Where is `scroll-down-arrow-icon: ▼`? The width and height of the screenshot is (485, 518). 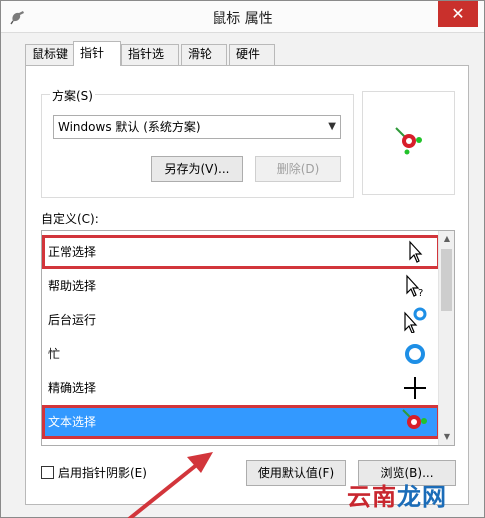
scroll-down-arrow-icon: ▼ is located at coordinates (446, 437).